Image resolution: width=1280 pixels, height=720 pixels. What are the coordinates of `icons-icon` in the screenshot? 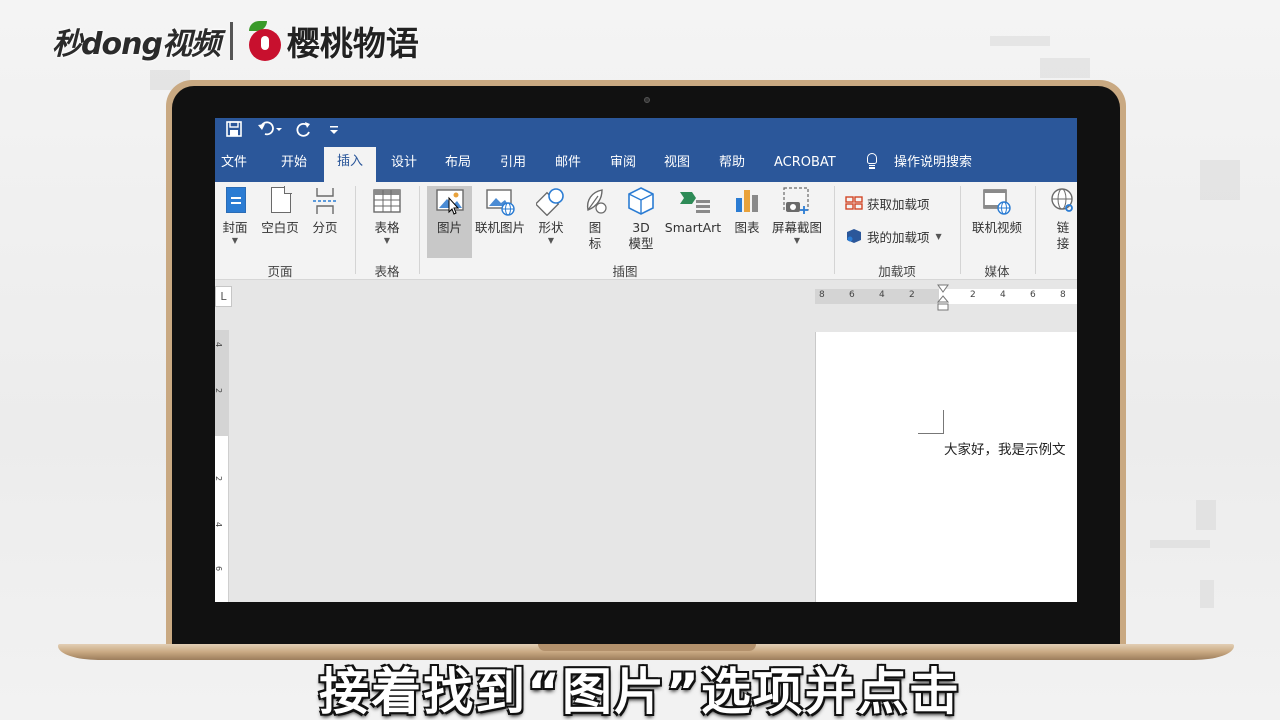 It's located at (595, 201).